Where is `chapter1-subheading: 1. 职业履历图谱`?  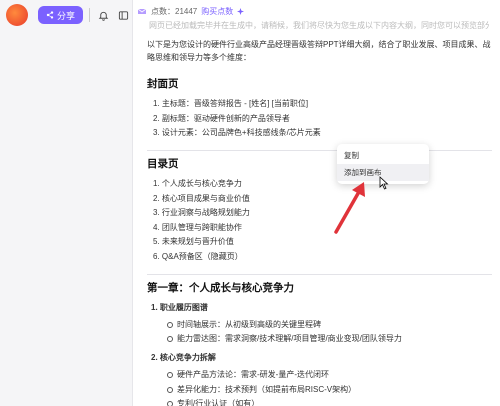
chapter1-subheading: 1. 职业履历图谱 is located at coordinates (179, 307).